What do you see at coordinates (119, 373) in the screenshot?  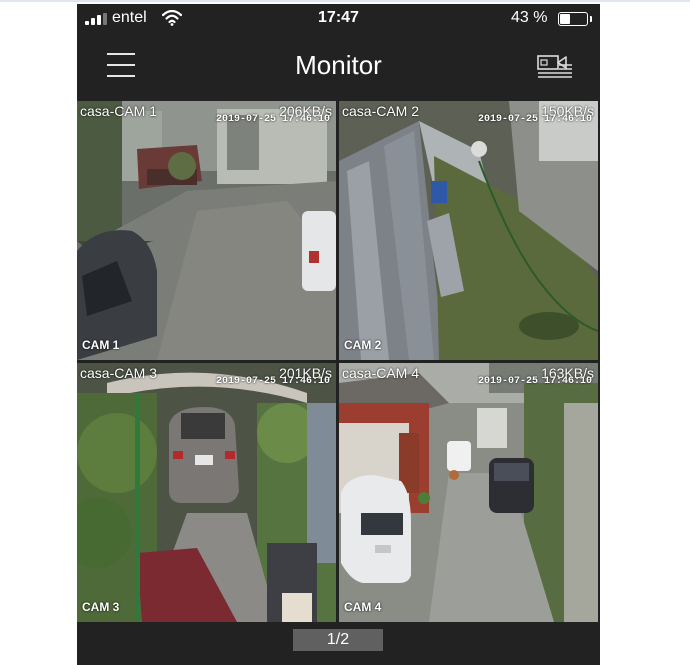 I see `camera-name: casa-CAM 3` at bounding box center [119, 373].